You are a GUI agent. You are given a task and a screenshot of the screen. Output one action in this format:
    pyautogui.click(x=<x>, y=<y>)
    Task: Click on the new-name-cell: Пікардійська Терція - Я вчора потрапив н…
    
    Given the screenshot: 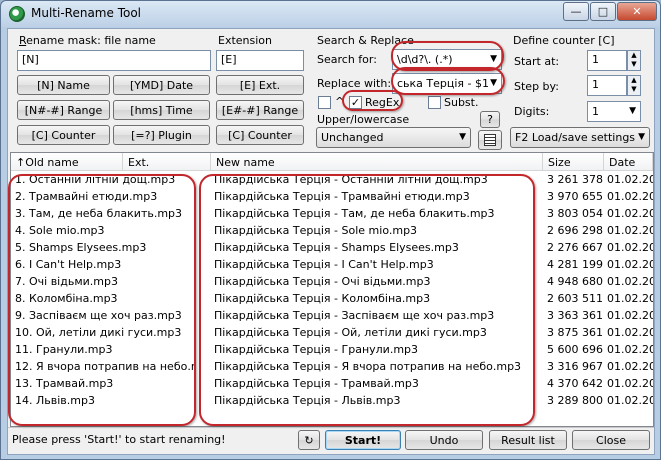 What is the action you would take?
    pyautogui.click(x=368, y=366)
    